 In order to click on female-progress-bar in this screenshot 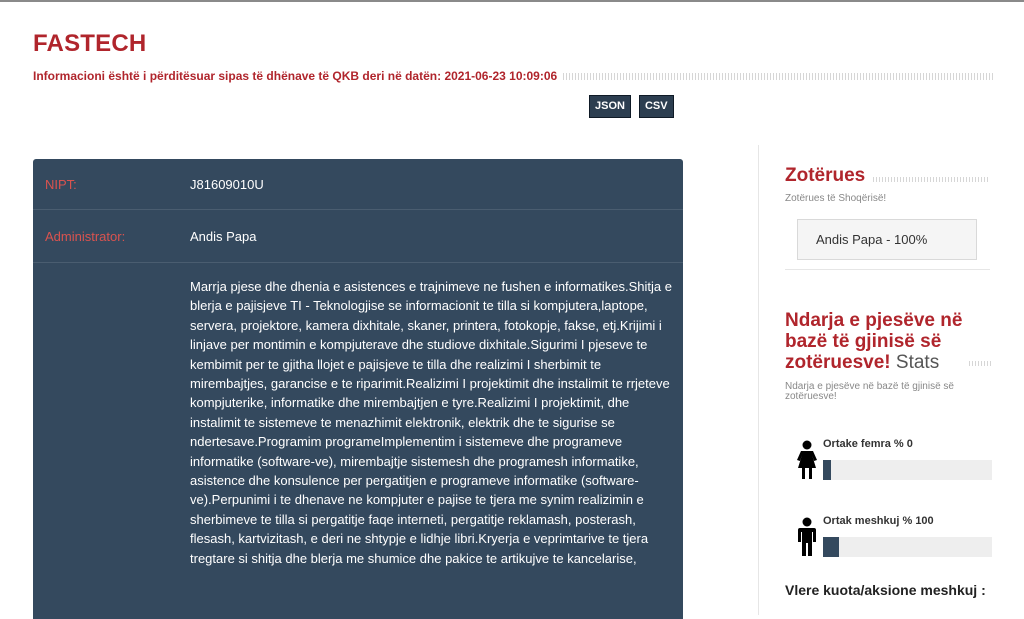, I will do `click(907, 470)`.